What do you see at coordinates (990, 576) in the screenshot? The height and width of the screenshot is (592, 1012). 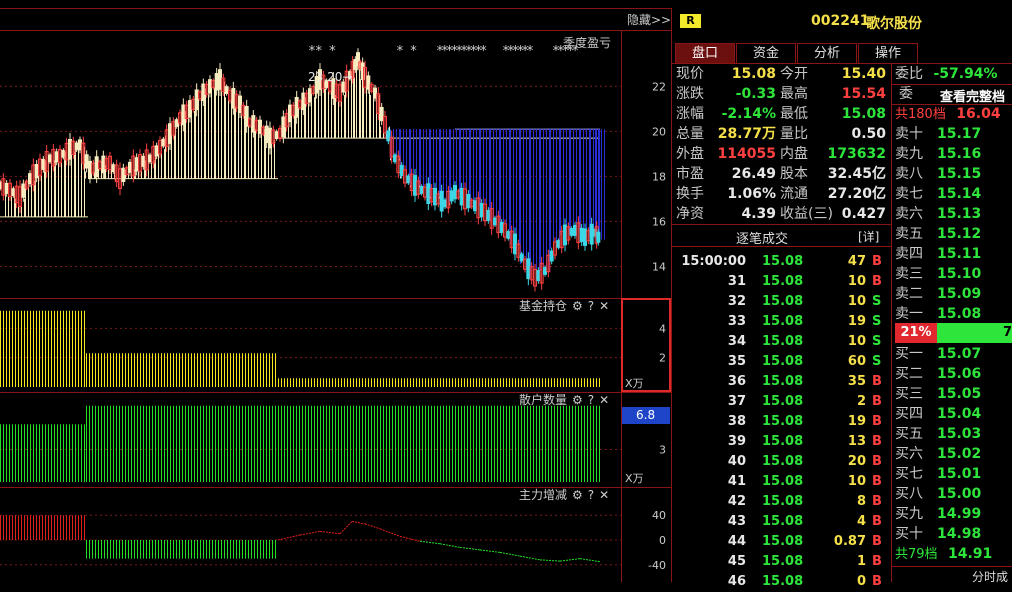 I see `timeshare-tab: 分时成` at bounding box center [990, 576].